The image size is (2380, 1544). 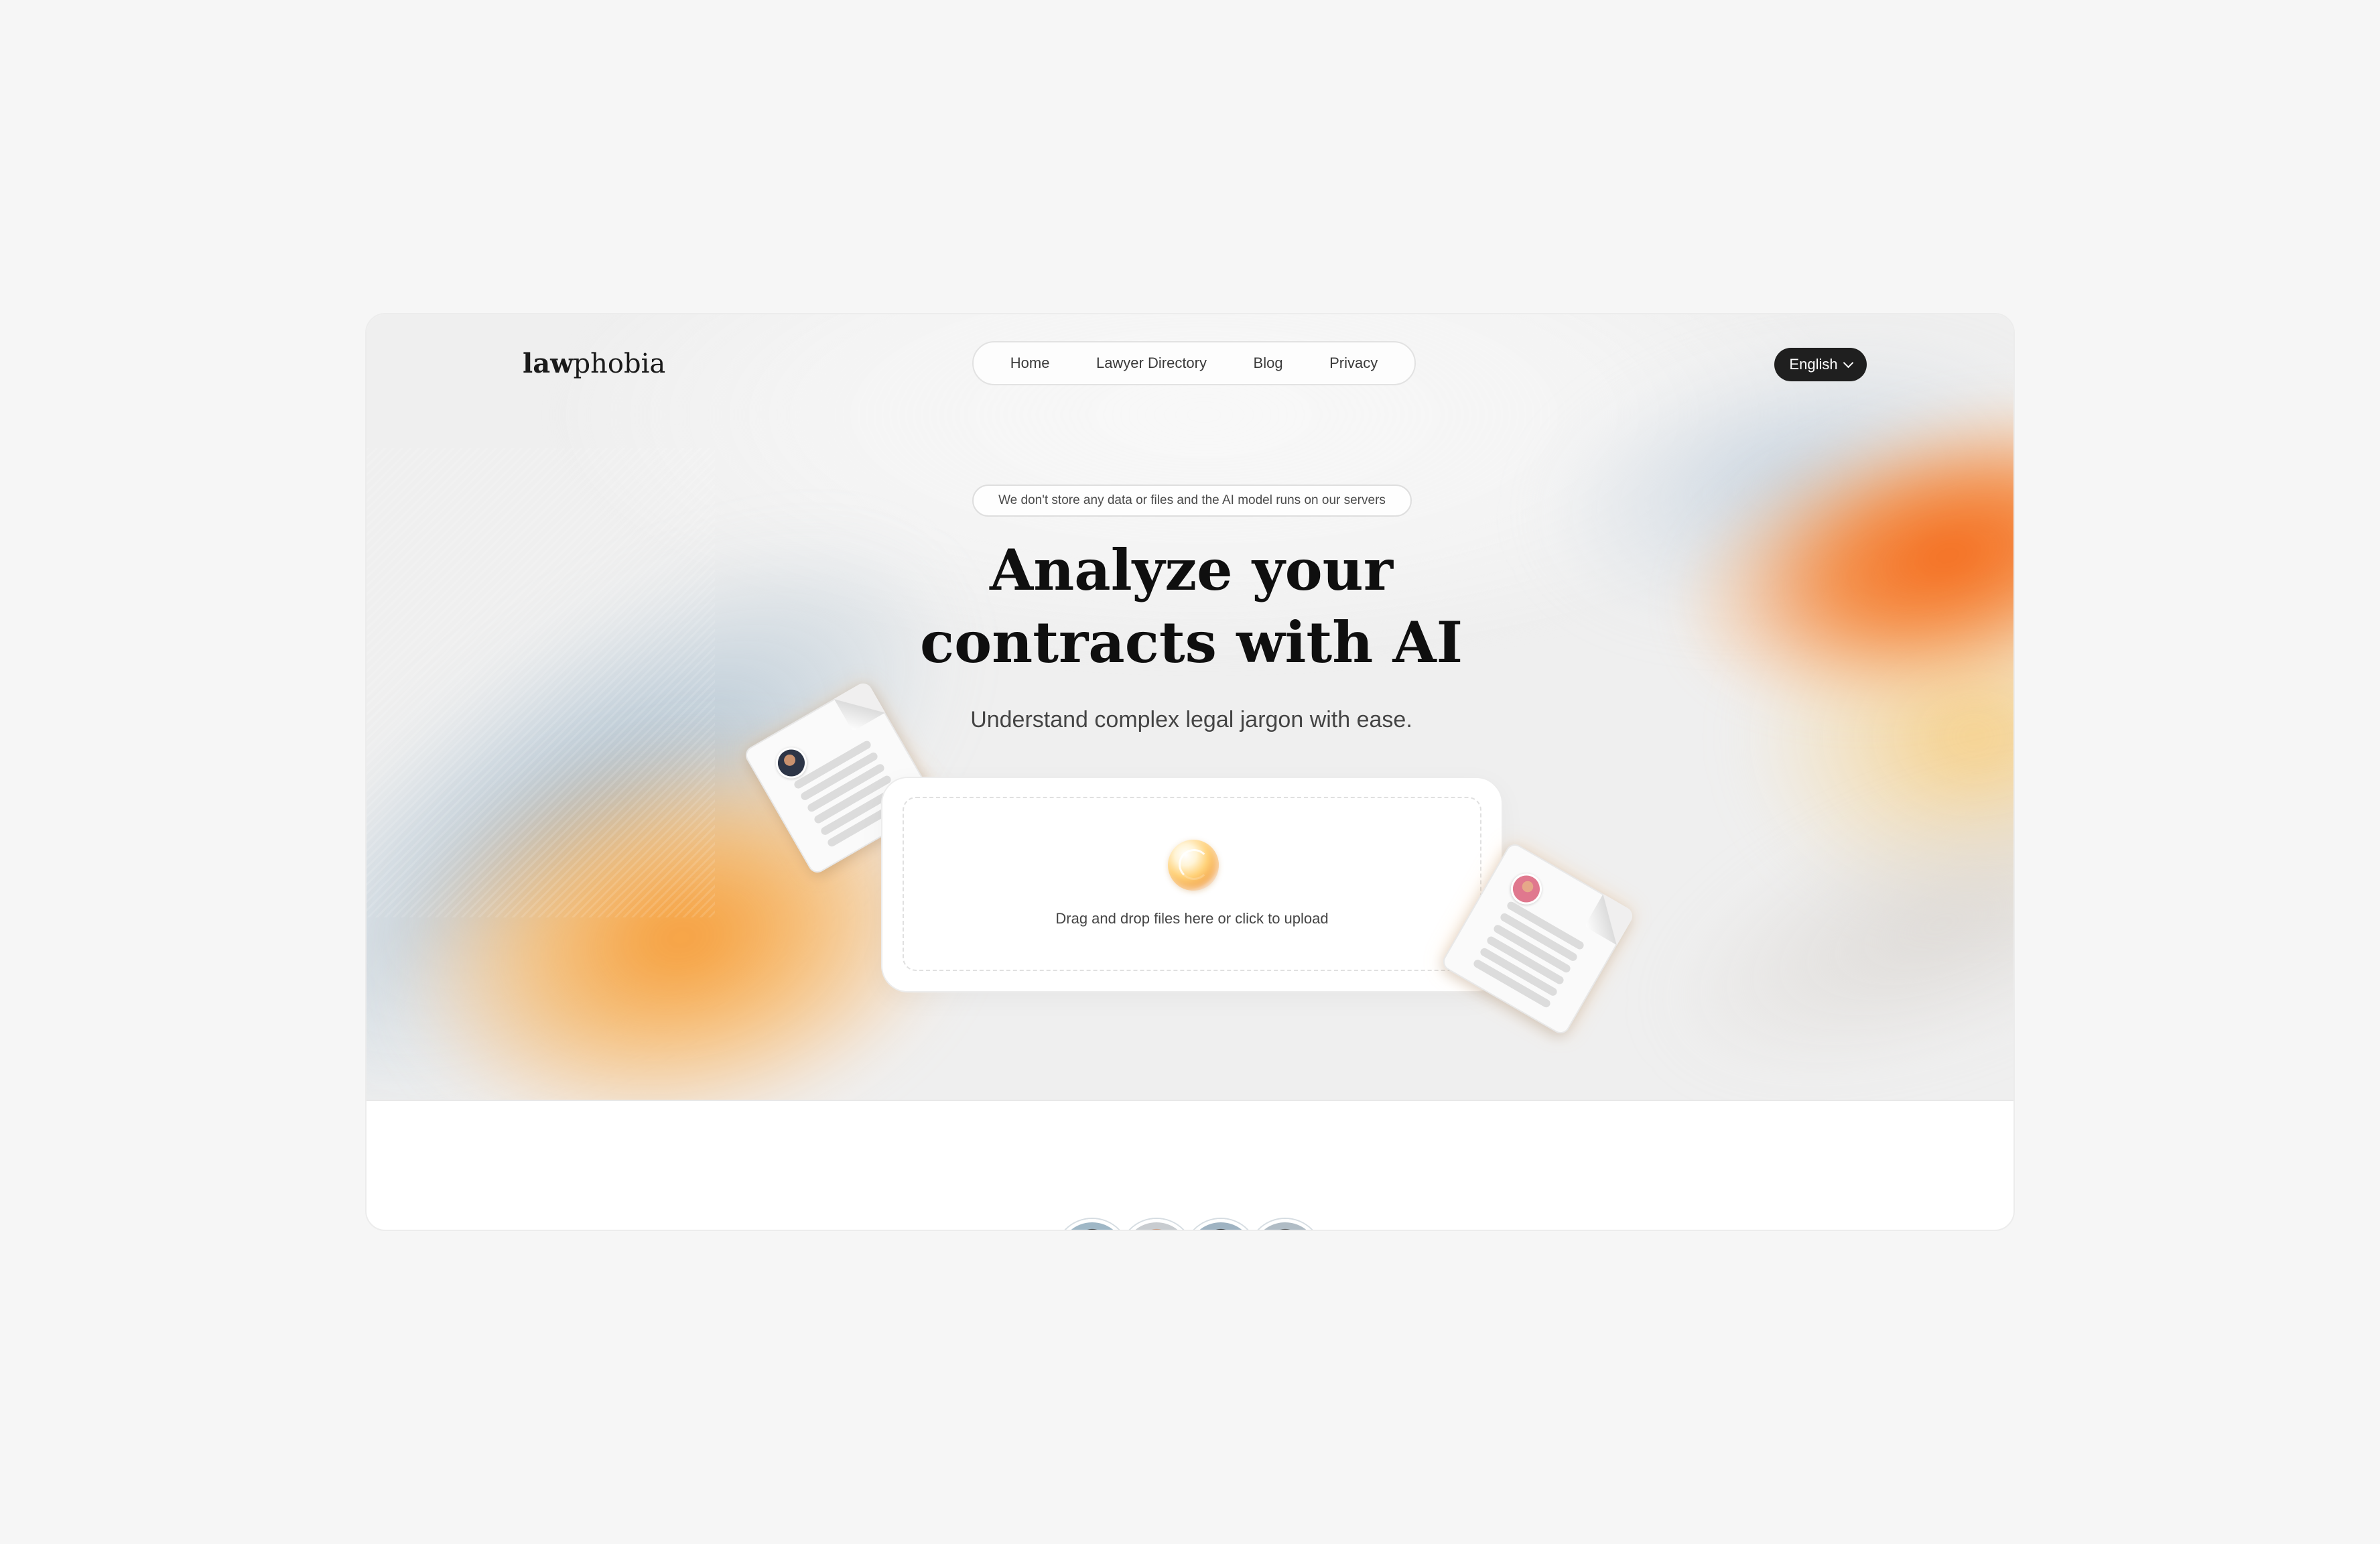 What do you see at coordinates (1610, 919) in the screenshot?
I see `page-fold` at bounding box center [1610, 919].